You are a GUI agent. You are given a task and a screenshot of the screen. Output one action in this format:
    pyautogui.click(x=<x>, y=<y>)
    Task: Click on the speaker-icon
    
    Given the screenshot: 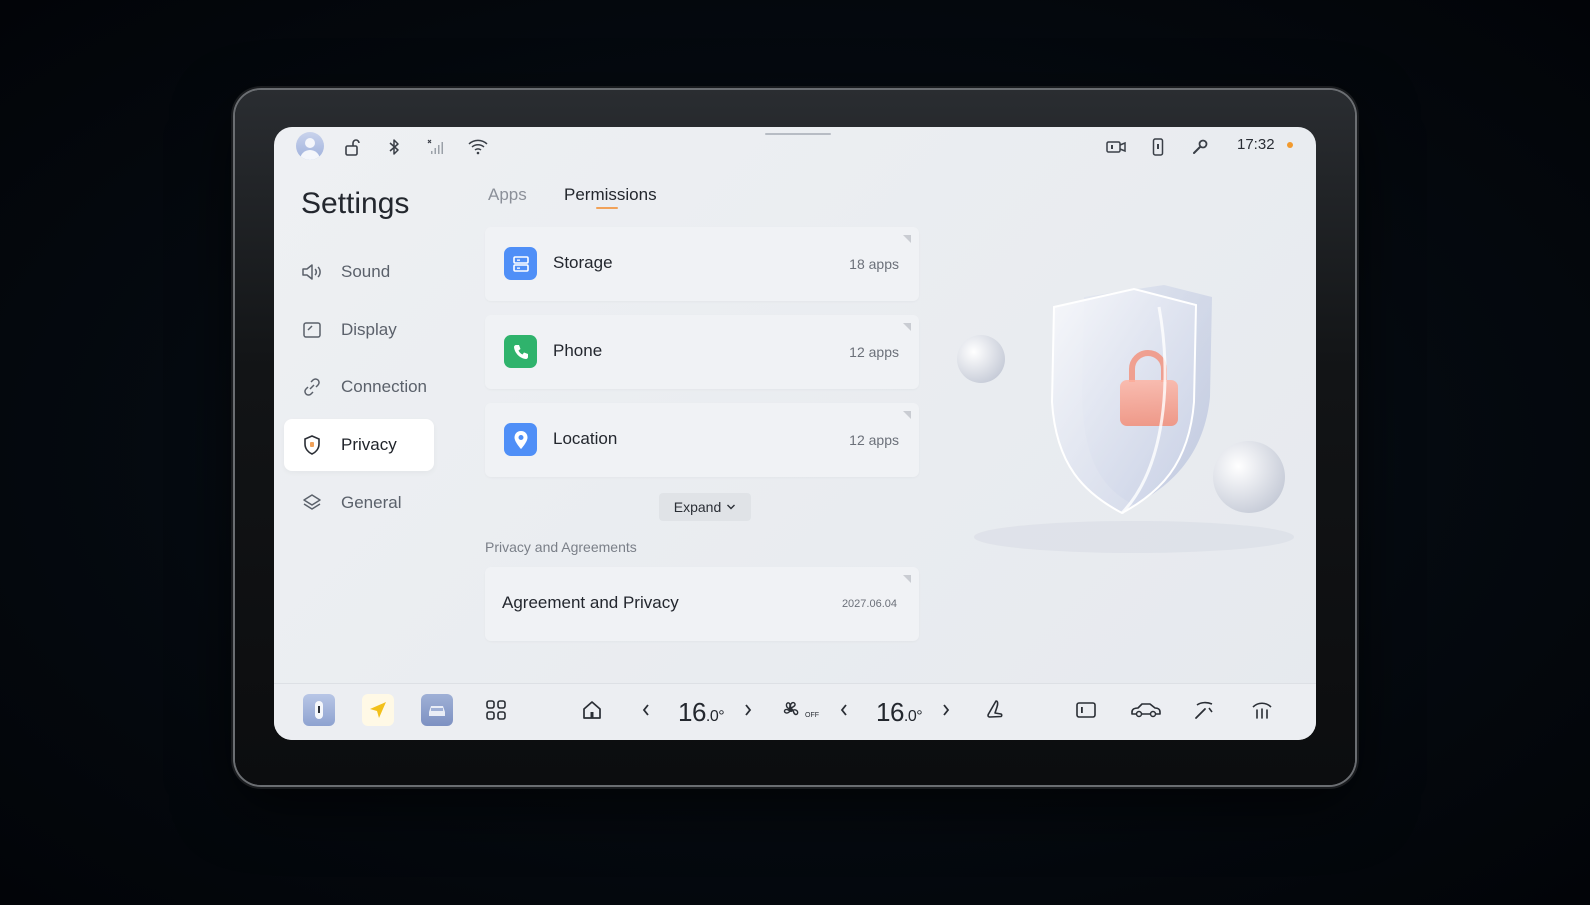 What is the action you would take?
    pyautogui.click(x=312, y=272)
    